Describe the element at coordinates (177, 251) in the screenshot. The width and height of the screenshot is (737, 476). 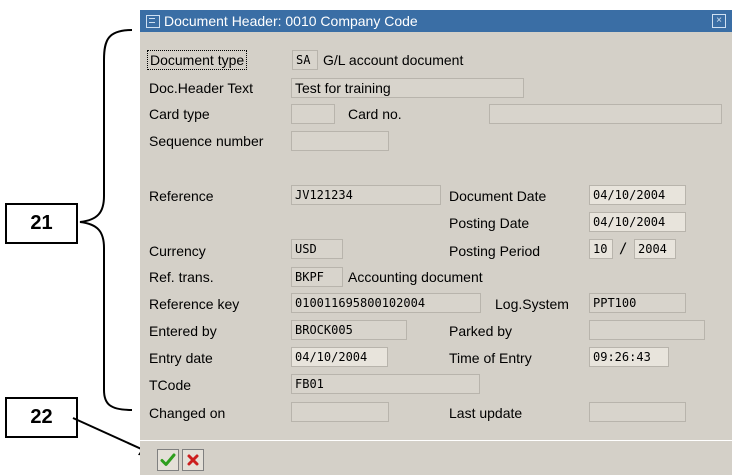
I see `currency-label: Currency` at that location.